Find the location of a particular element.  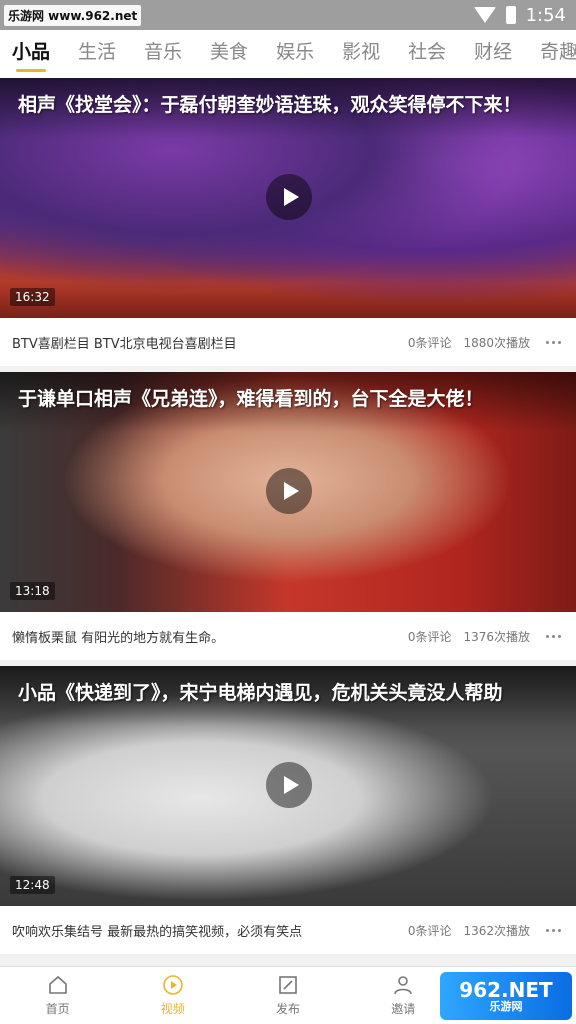

video-description: 懒惰板栗鼠 有阳光的地方就有生命。 is located at coordinates (118, 638).